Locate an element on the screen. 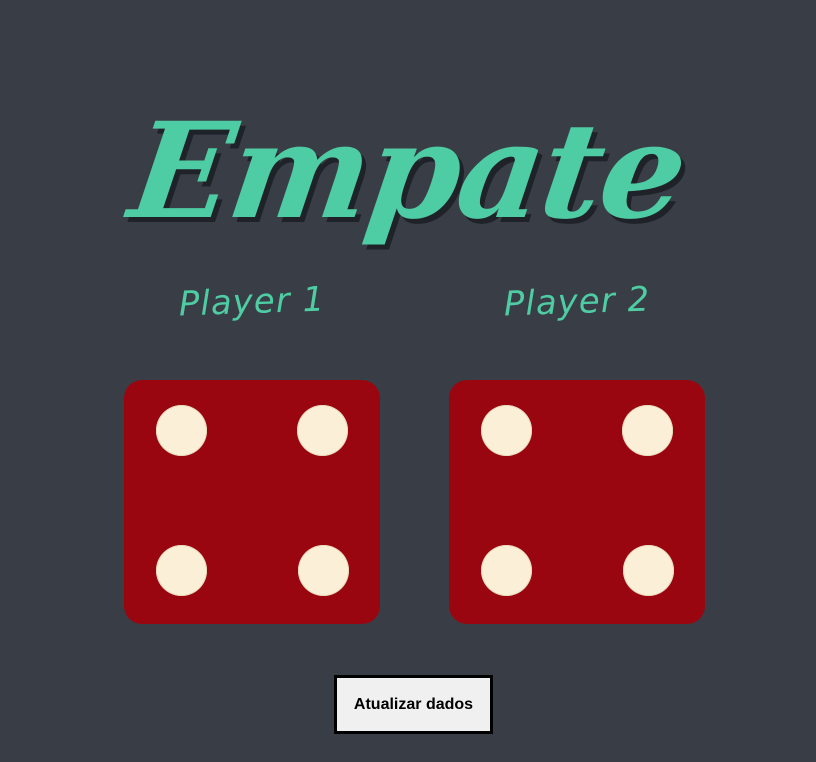  player-2-die is located at coordinates (577, 502).